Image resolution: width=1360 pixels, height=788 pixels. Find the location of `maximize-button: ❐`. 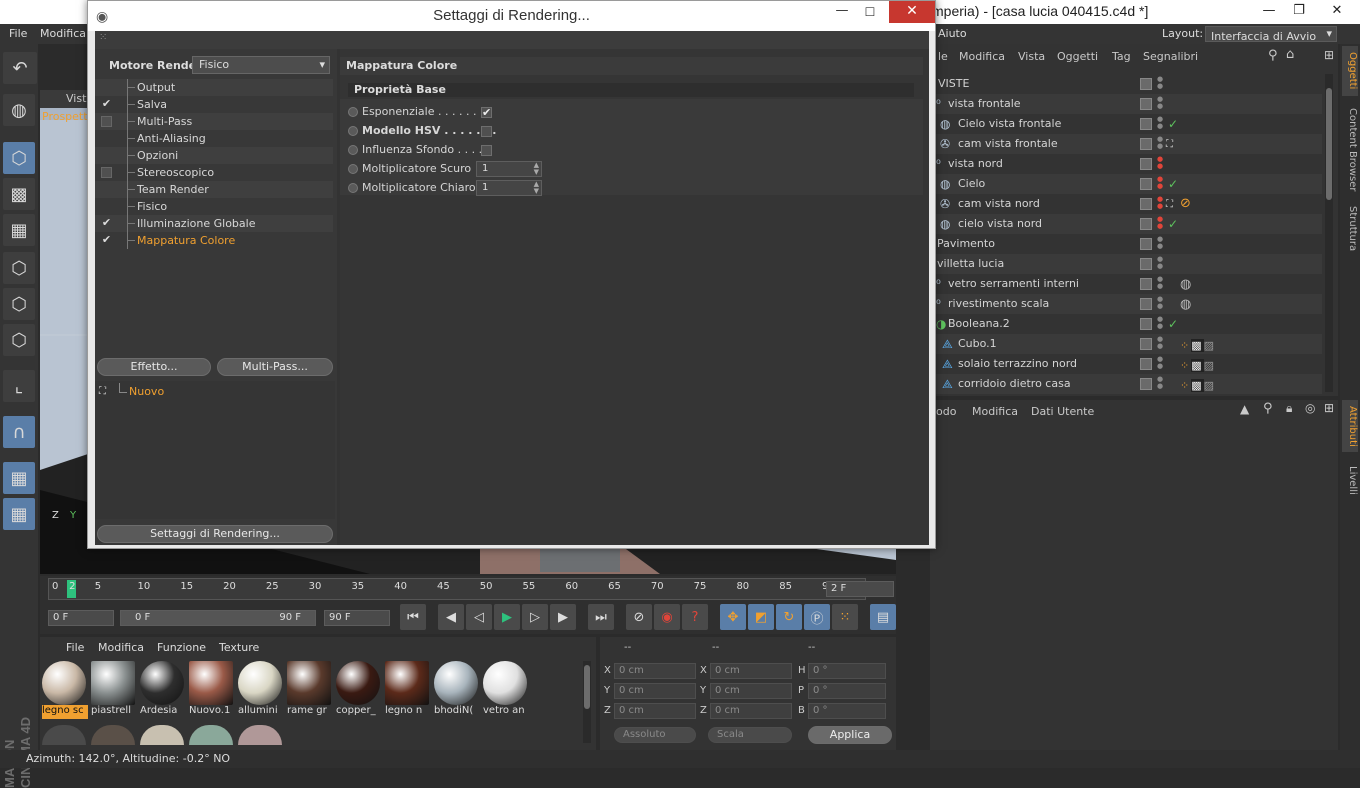

maximize-button: ❐ is located at coordinates (1299, 12).